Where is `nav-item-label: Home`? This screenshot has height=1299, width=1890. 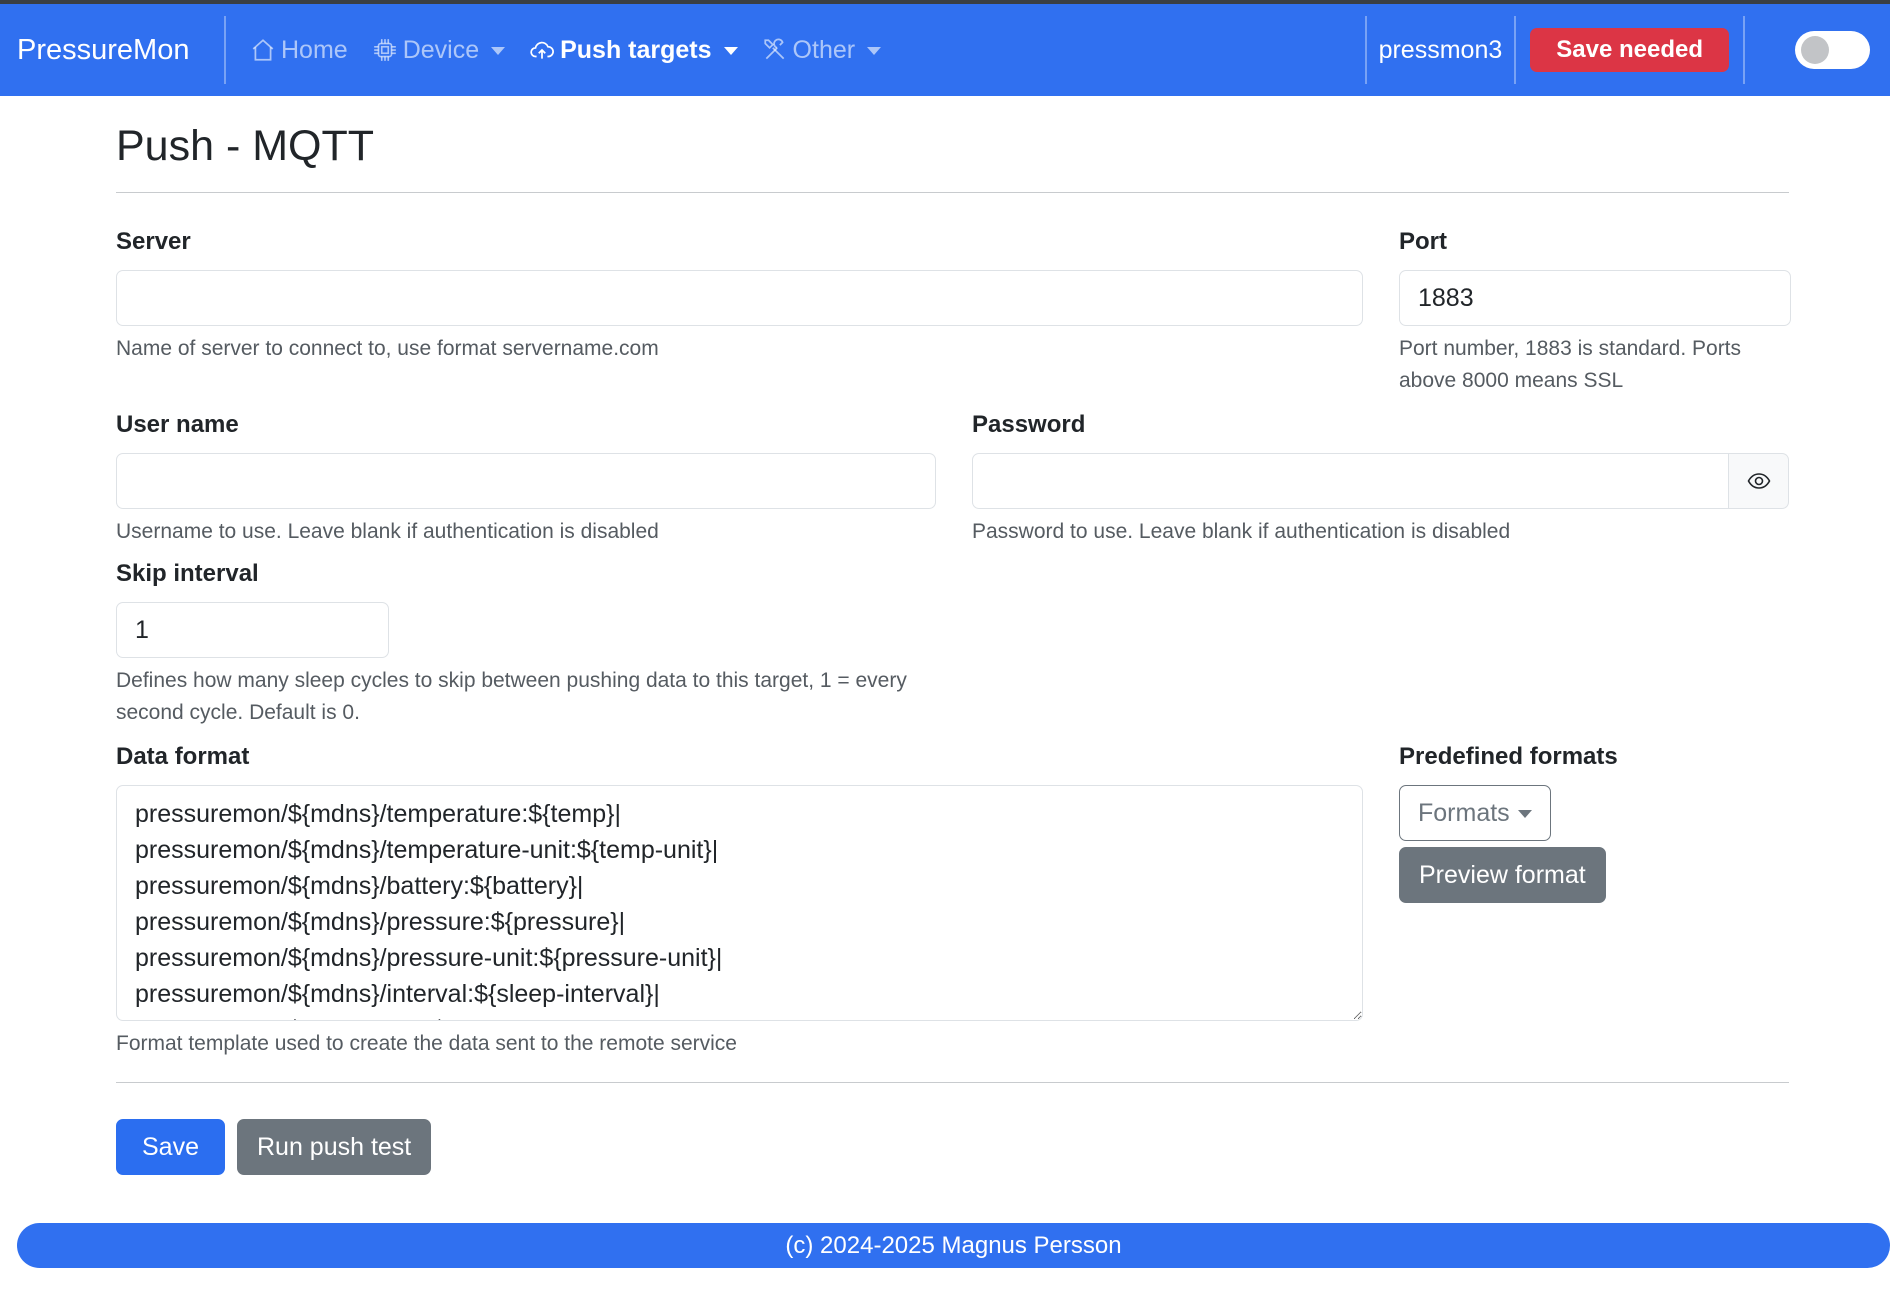
nav-item-label: Home is located at coordinates (314, 49).